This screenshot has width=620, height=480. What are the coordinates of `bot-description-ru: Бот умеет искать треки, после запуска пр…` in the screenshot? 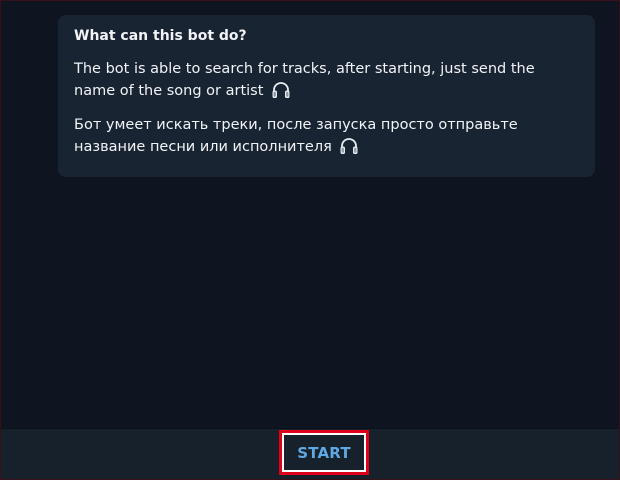 It's located at (326, 136).